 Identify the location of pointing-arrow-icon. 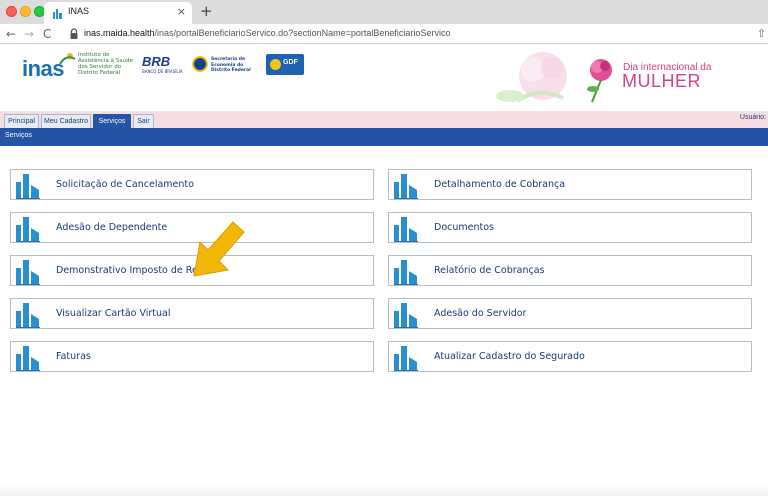
(219, 249).